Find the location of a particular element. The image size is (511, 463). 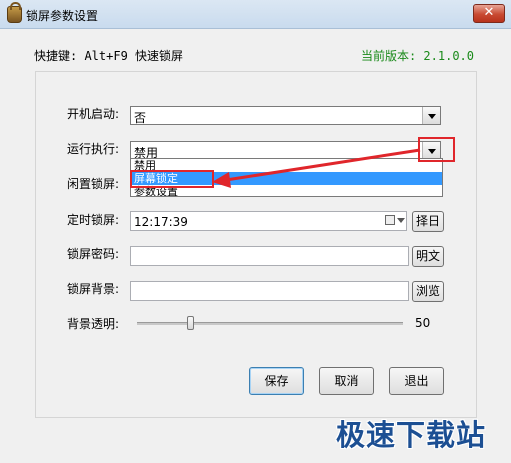

annotation-arrow-icon is located at coordinates (316, 168).